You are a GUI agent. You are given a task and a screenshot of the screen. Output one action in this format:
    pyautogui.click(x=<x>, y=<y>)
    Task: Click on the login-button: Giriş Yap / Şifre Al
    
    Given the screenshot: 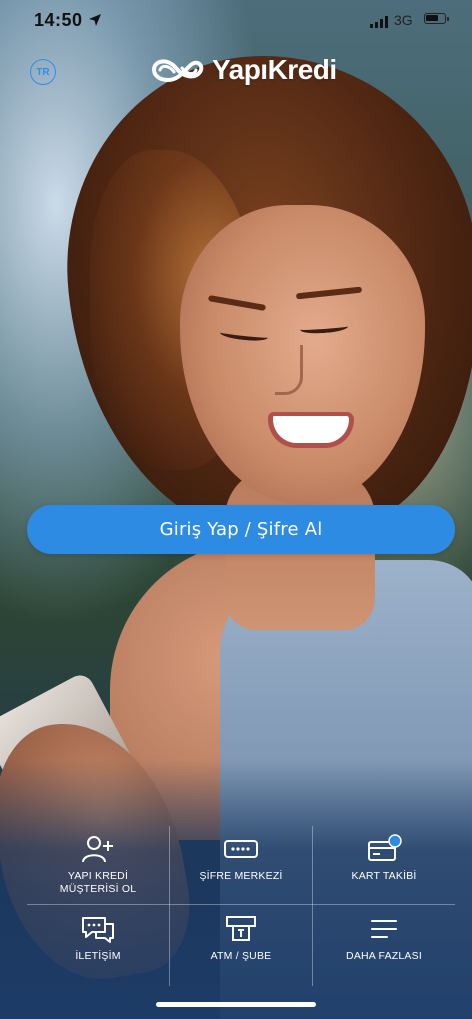 What is the action you would take?
    pyautogui.click(x=241, y=529)
    